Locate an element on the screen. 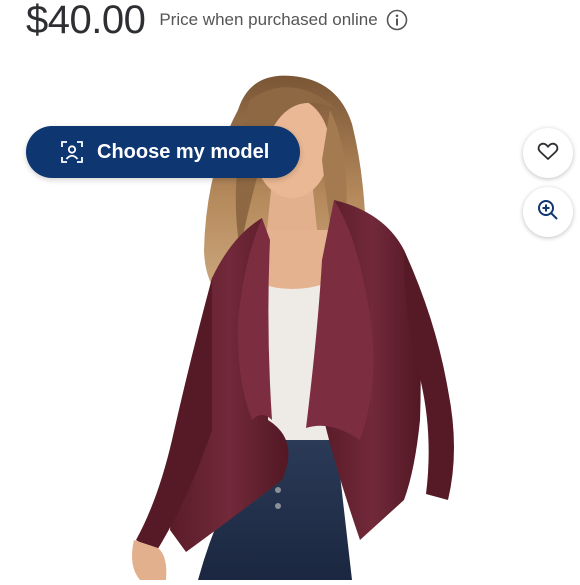 Image resolution: width=580 pixels, height=585 pixels. product-price: $40.00 is located at coordinates (86, 21).